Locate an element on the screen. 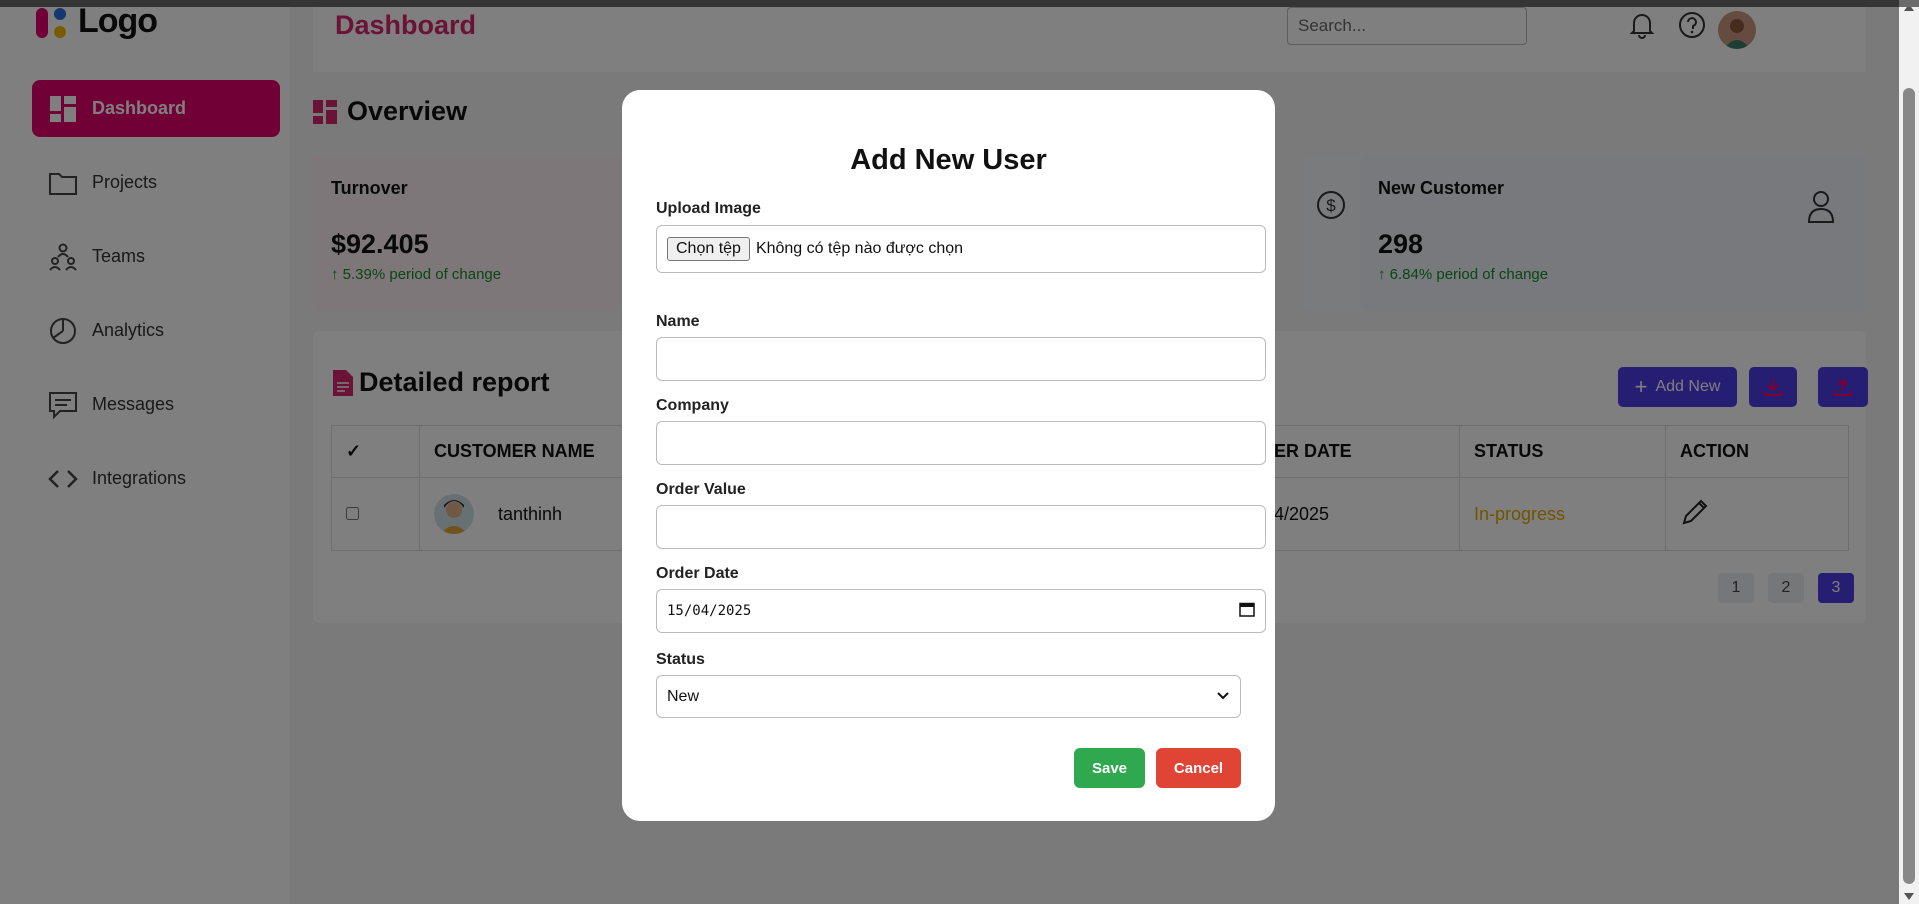  calendar-icon is located at coordinates (1247, 611).